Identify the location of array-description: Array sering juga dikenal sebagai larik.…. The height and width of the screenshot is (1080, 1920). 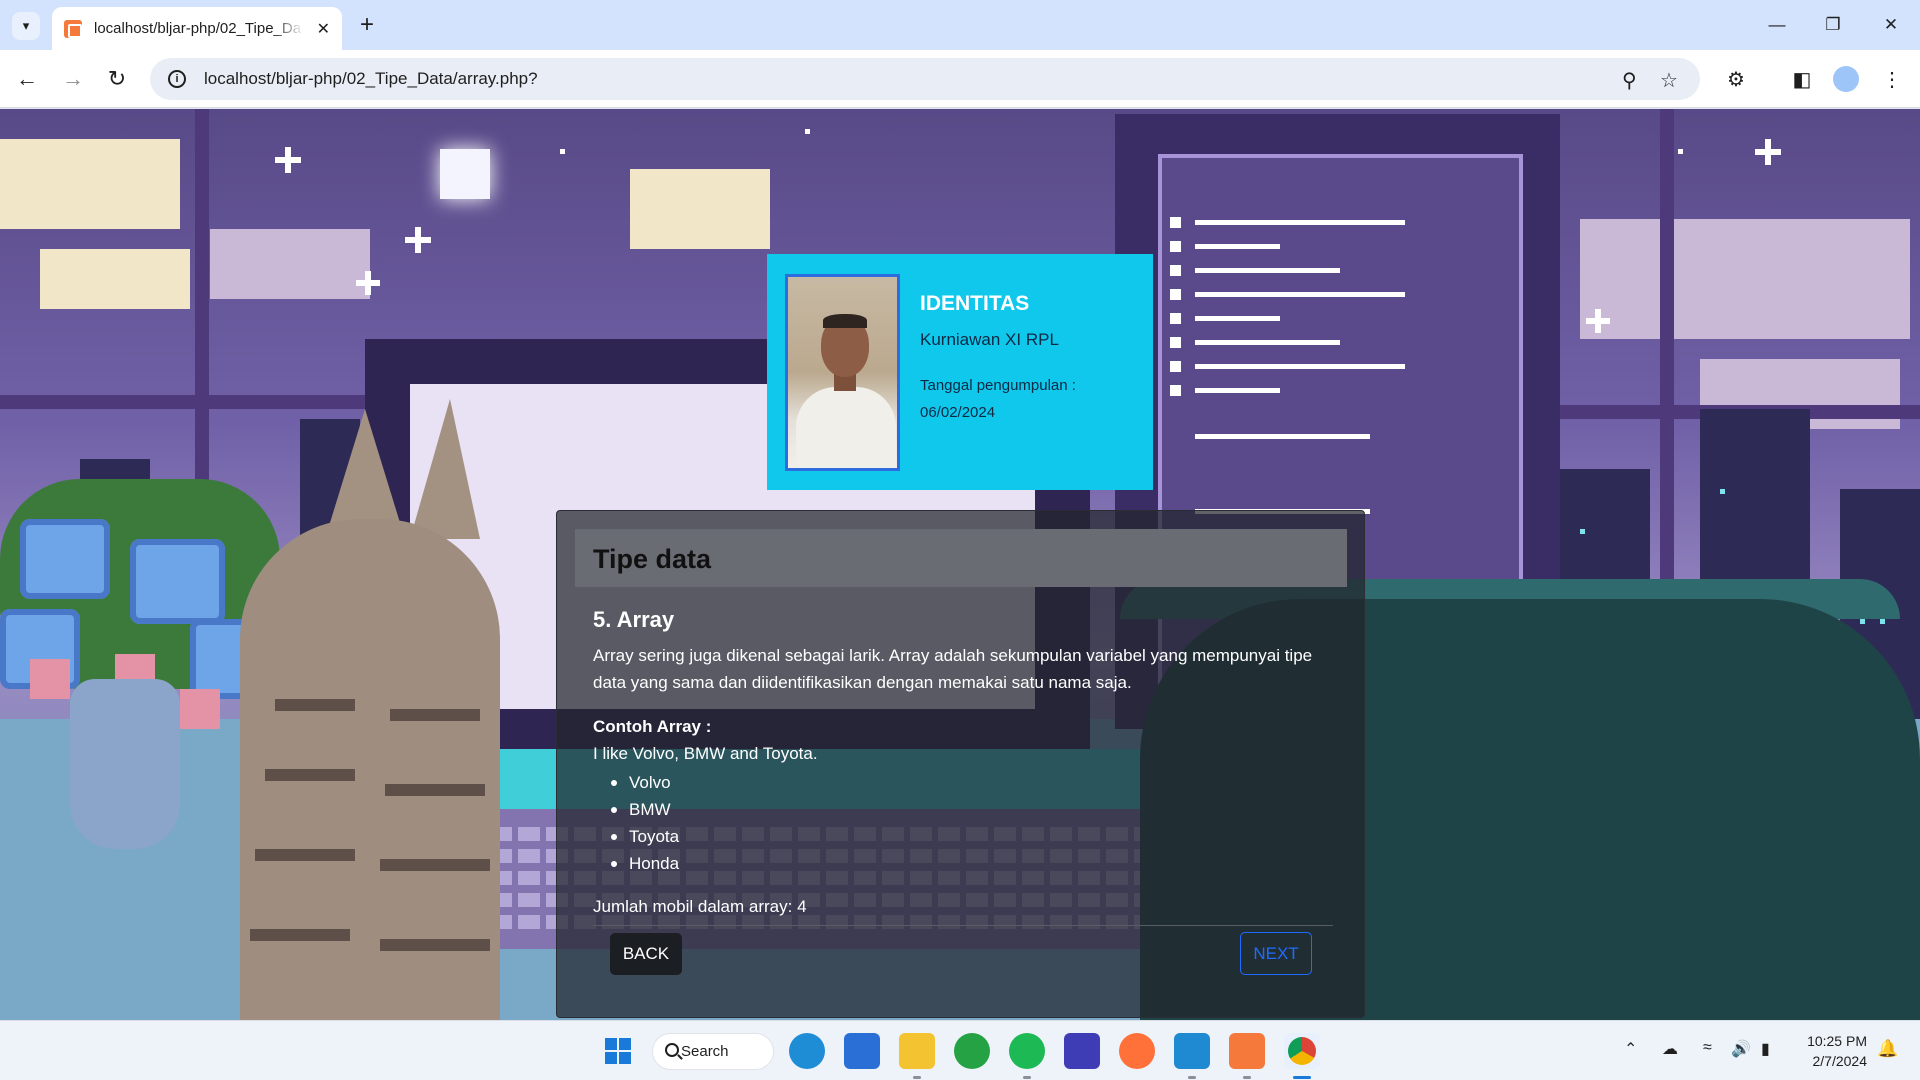
(953, 669).